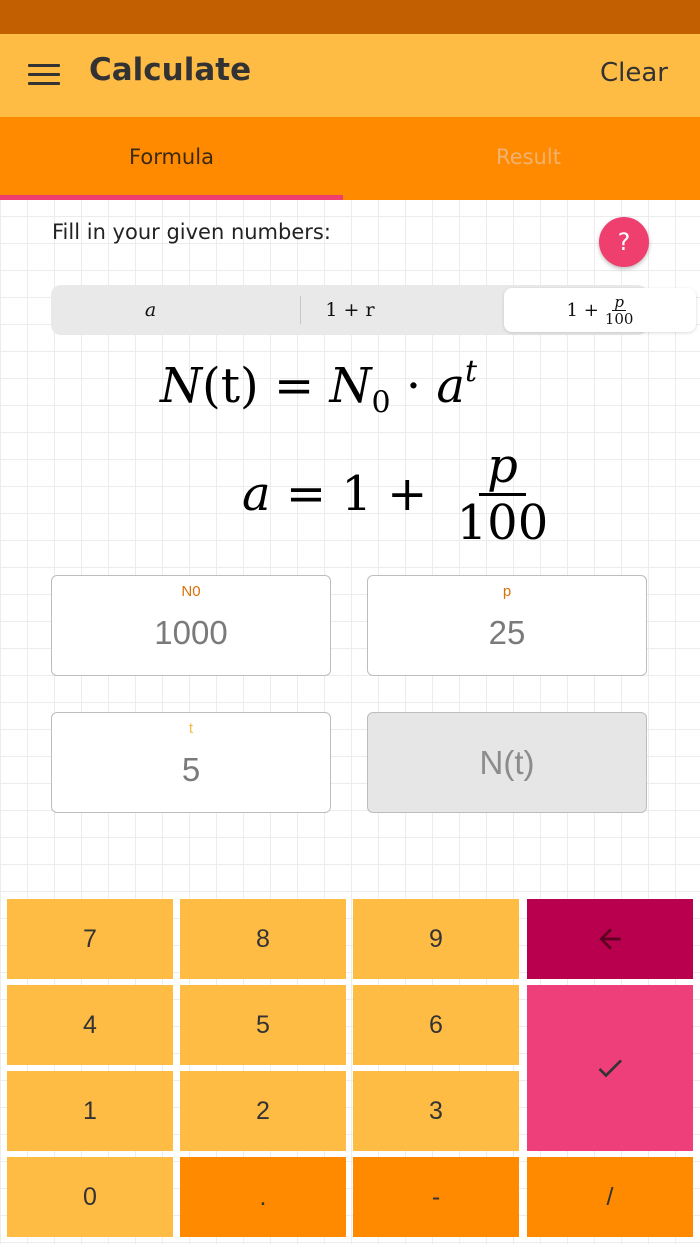 The width and height of the screenshot is (700, 1244). I want to click on formula-lhs-arg: (t), so click(230, 386).